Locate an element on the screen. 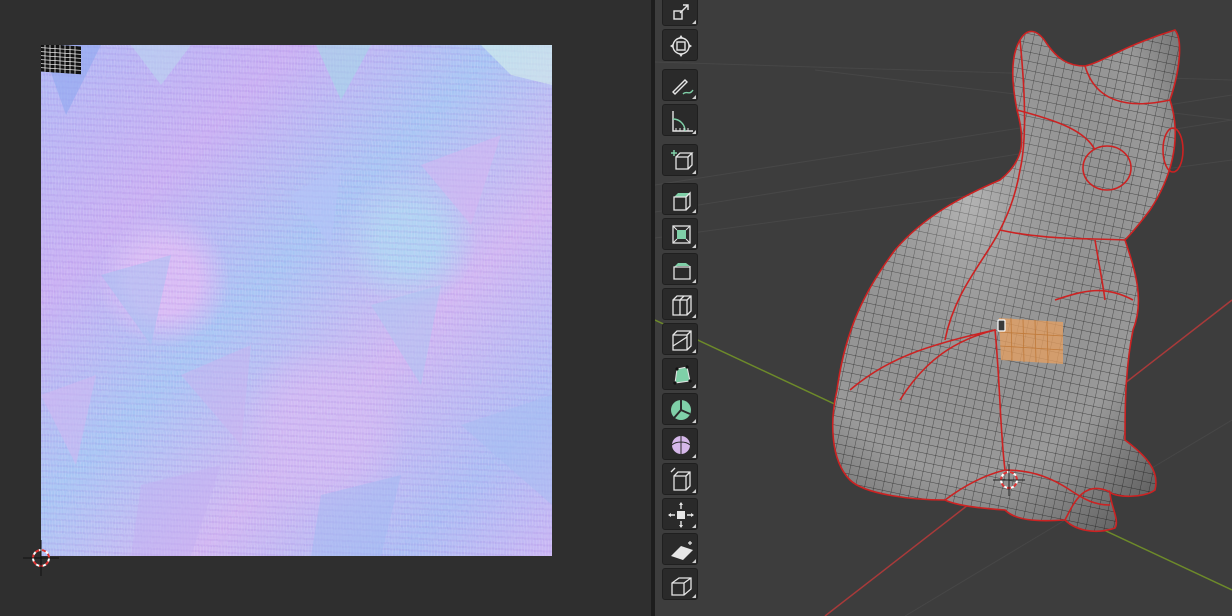  transform-icon is located at coordinates (681, 46).